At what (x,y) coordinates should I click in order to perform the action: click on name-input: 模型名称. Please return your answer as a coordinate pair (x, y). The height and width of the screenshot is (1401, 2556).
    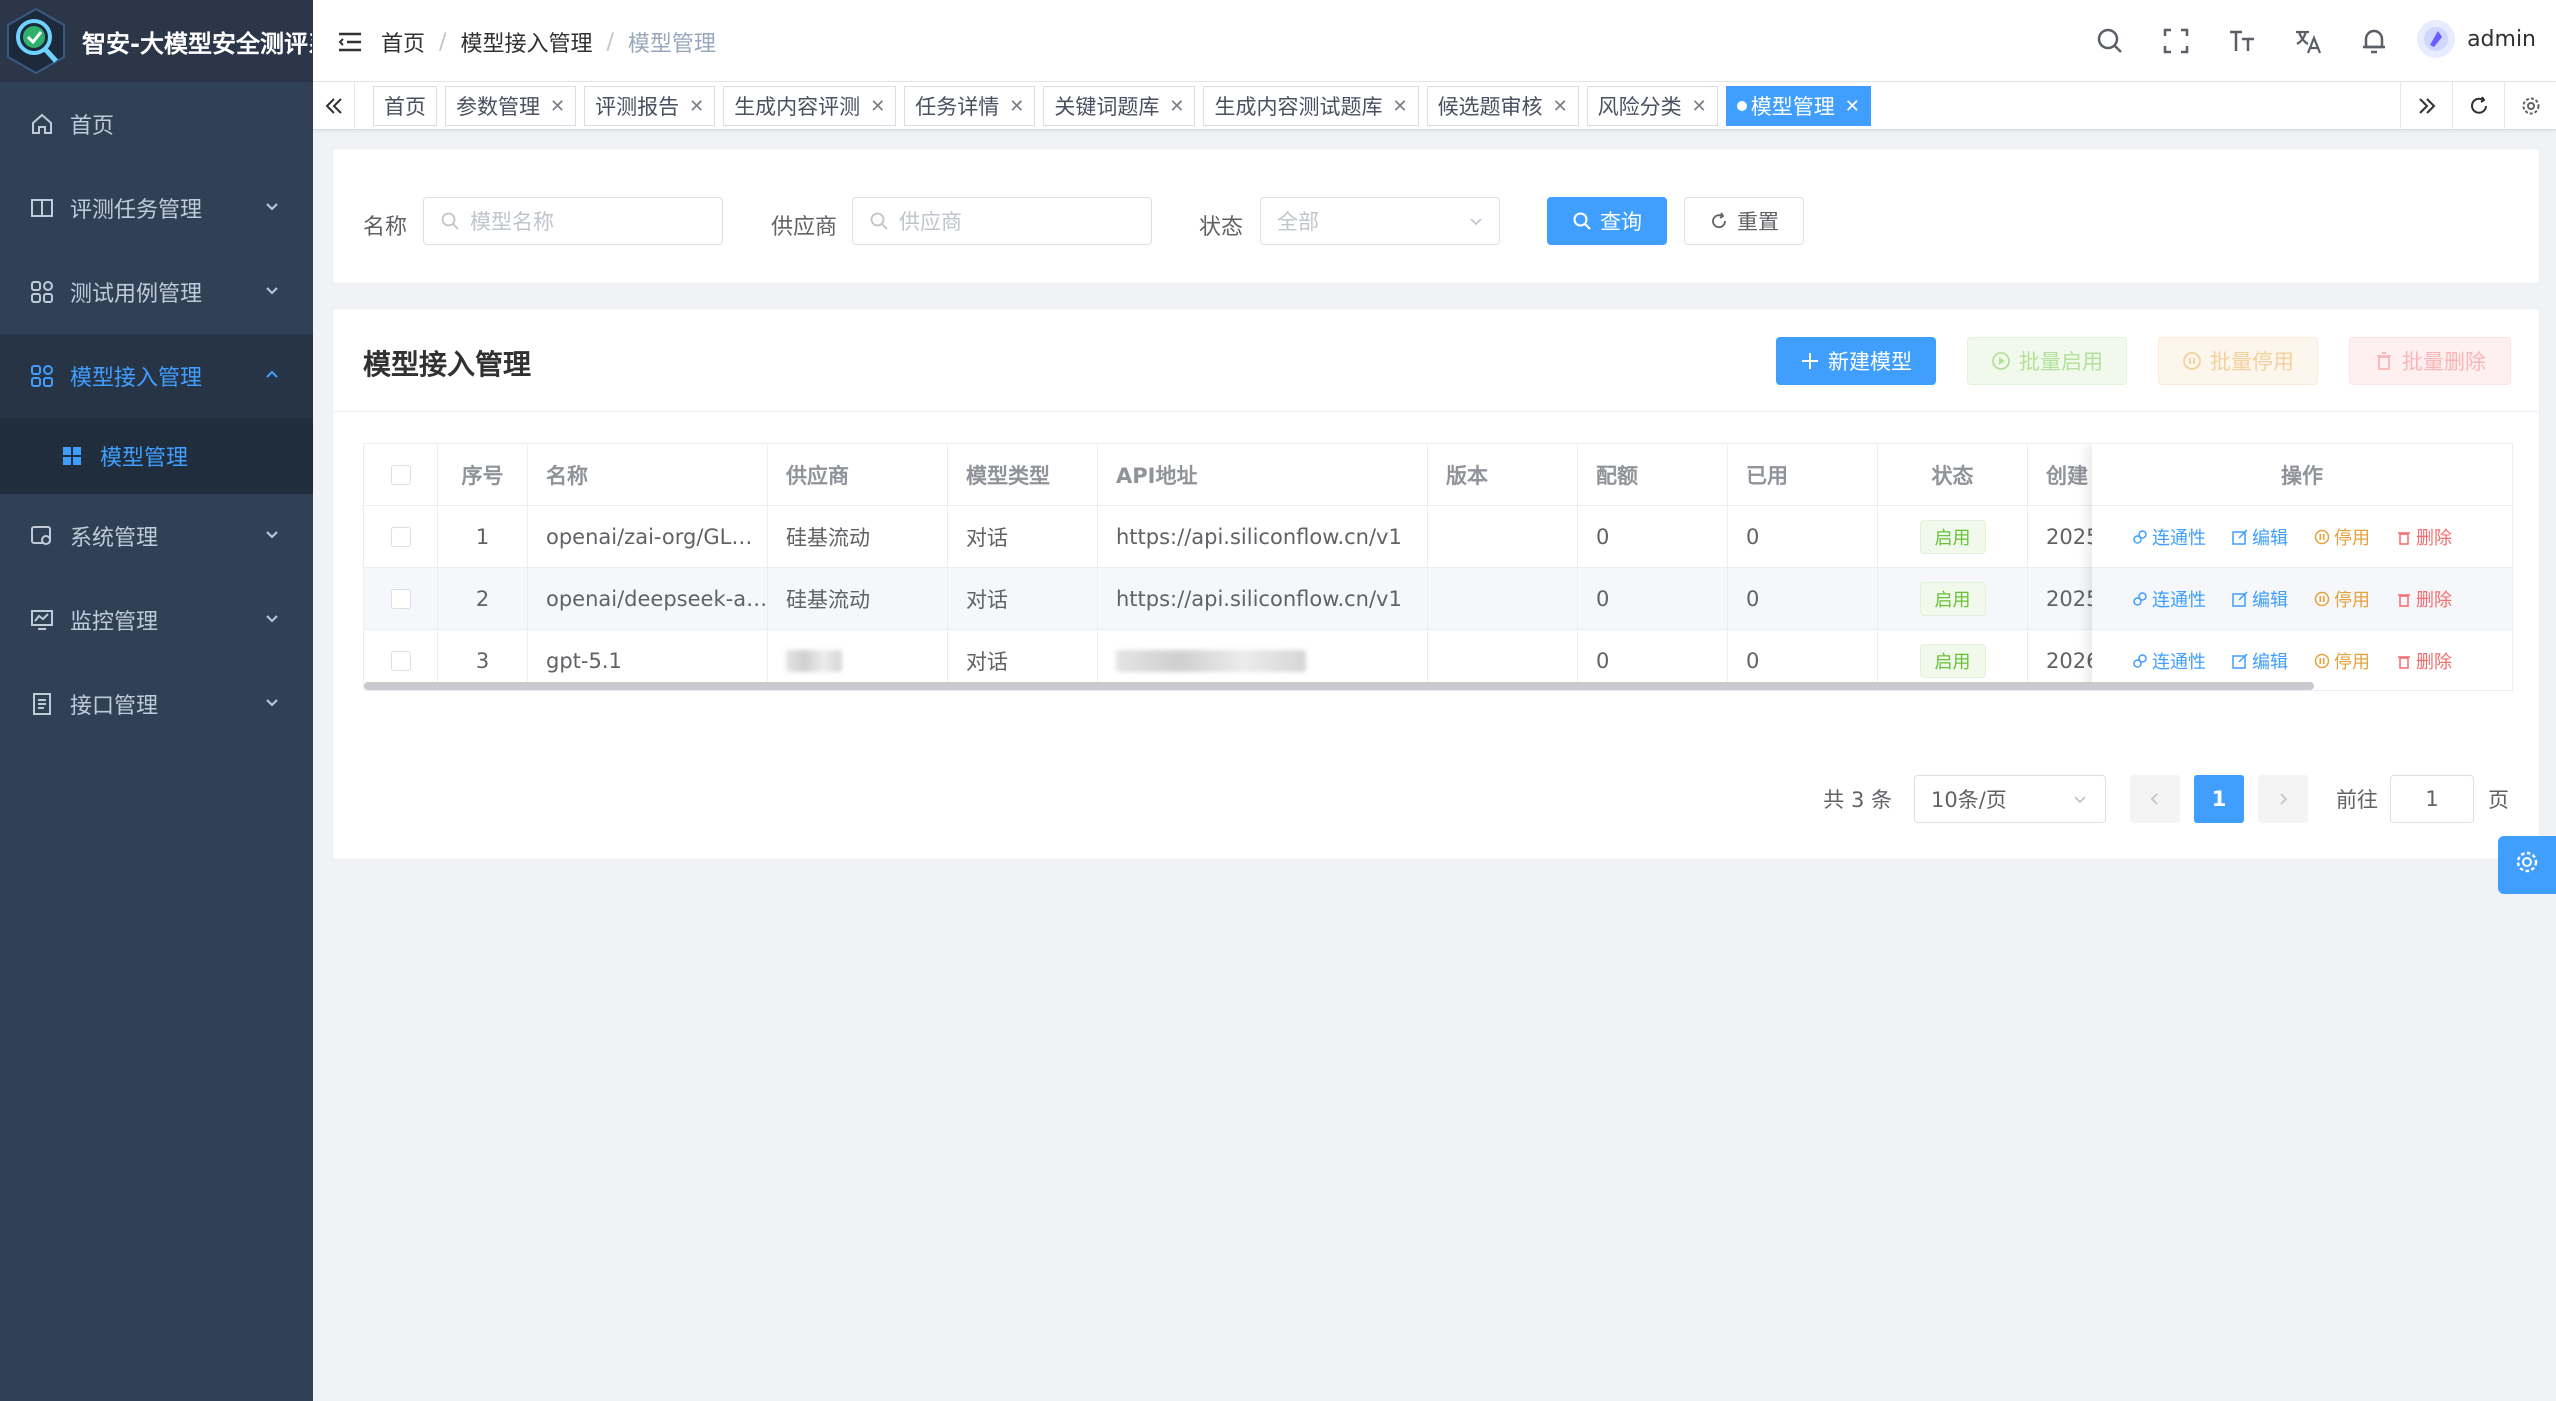
    Looking at the image, I should click on (573, 221).